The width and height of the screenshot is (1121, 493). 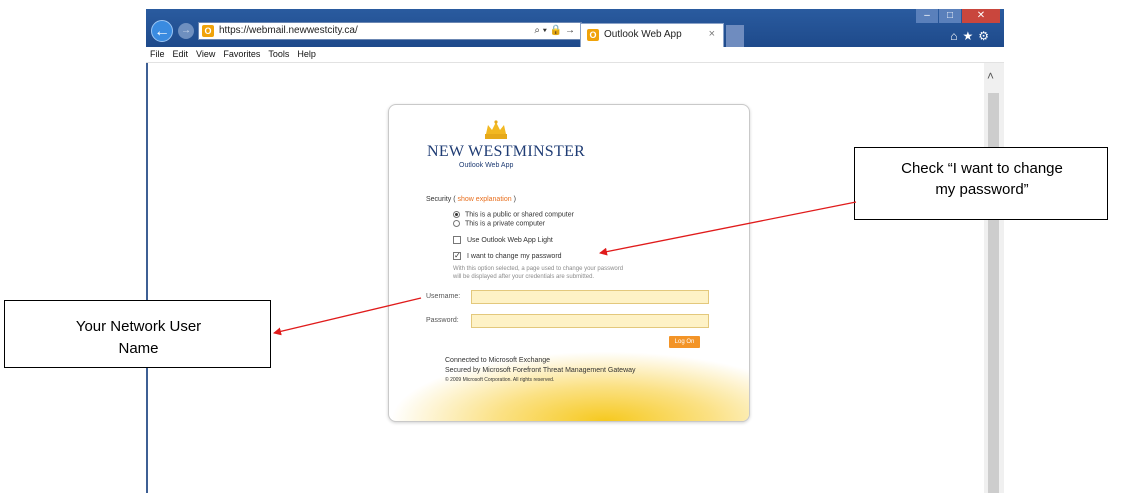 I want to click on arrow-to-change-password, so click(x=728, y=228).